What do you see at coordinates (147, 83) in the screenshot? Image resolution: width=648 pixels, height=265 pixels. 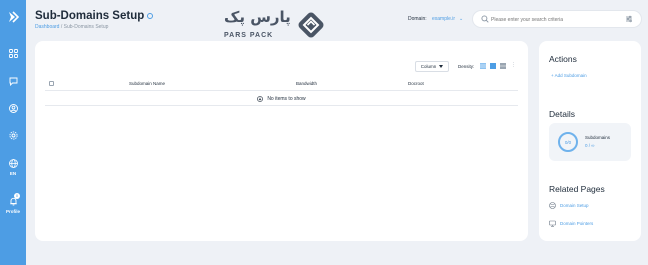 I see `column-header-subdomain-name: Subdomain Name` at bounding box center [147, 83].